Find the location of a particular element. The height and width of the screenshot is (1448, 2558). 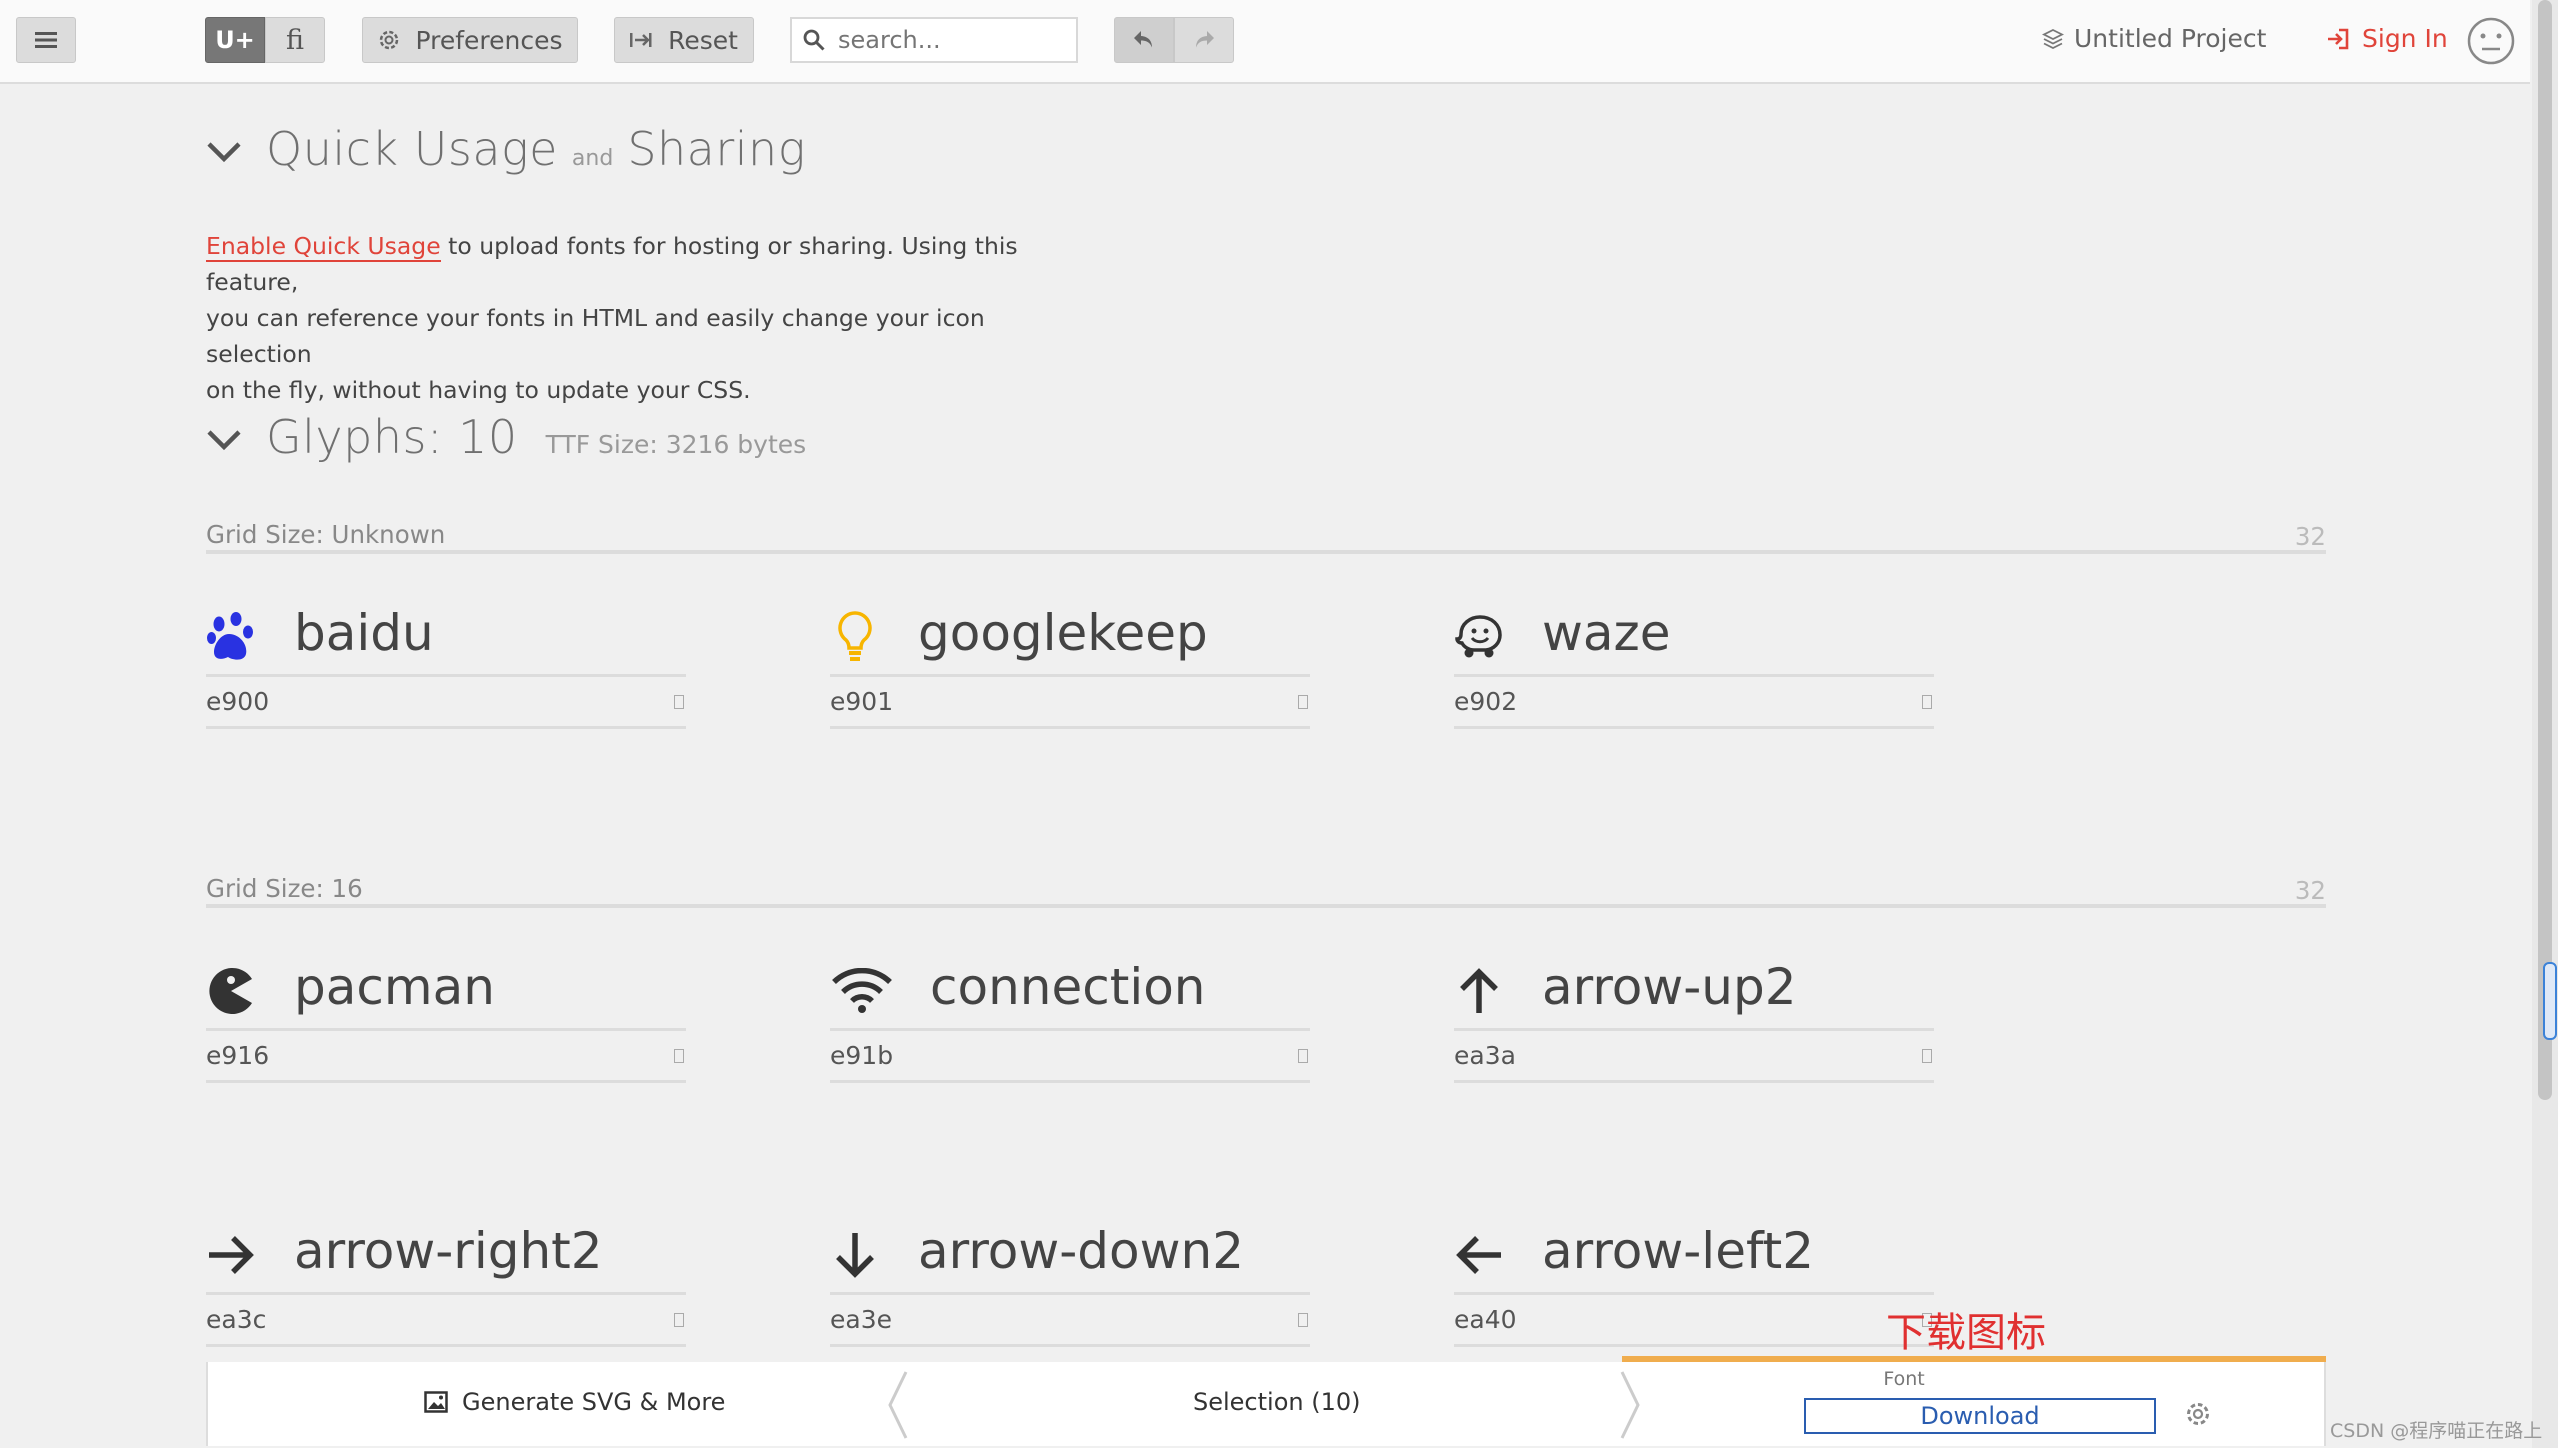

glyph-code-field: e916 is located at coordinates (446, 1057).